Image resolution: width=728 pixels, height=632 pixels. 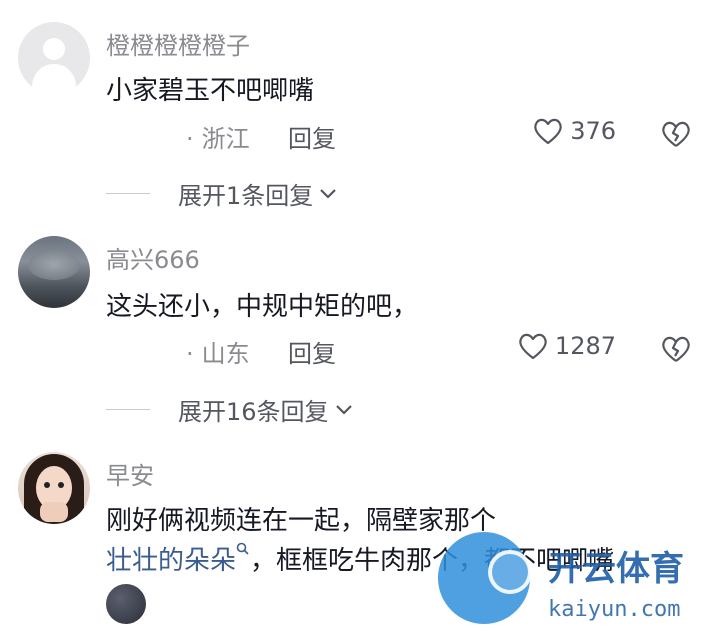 I want to click on expand-replies-label: 展开16条回复, so click(x=253, y=412).